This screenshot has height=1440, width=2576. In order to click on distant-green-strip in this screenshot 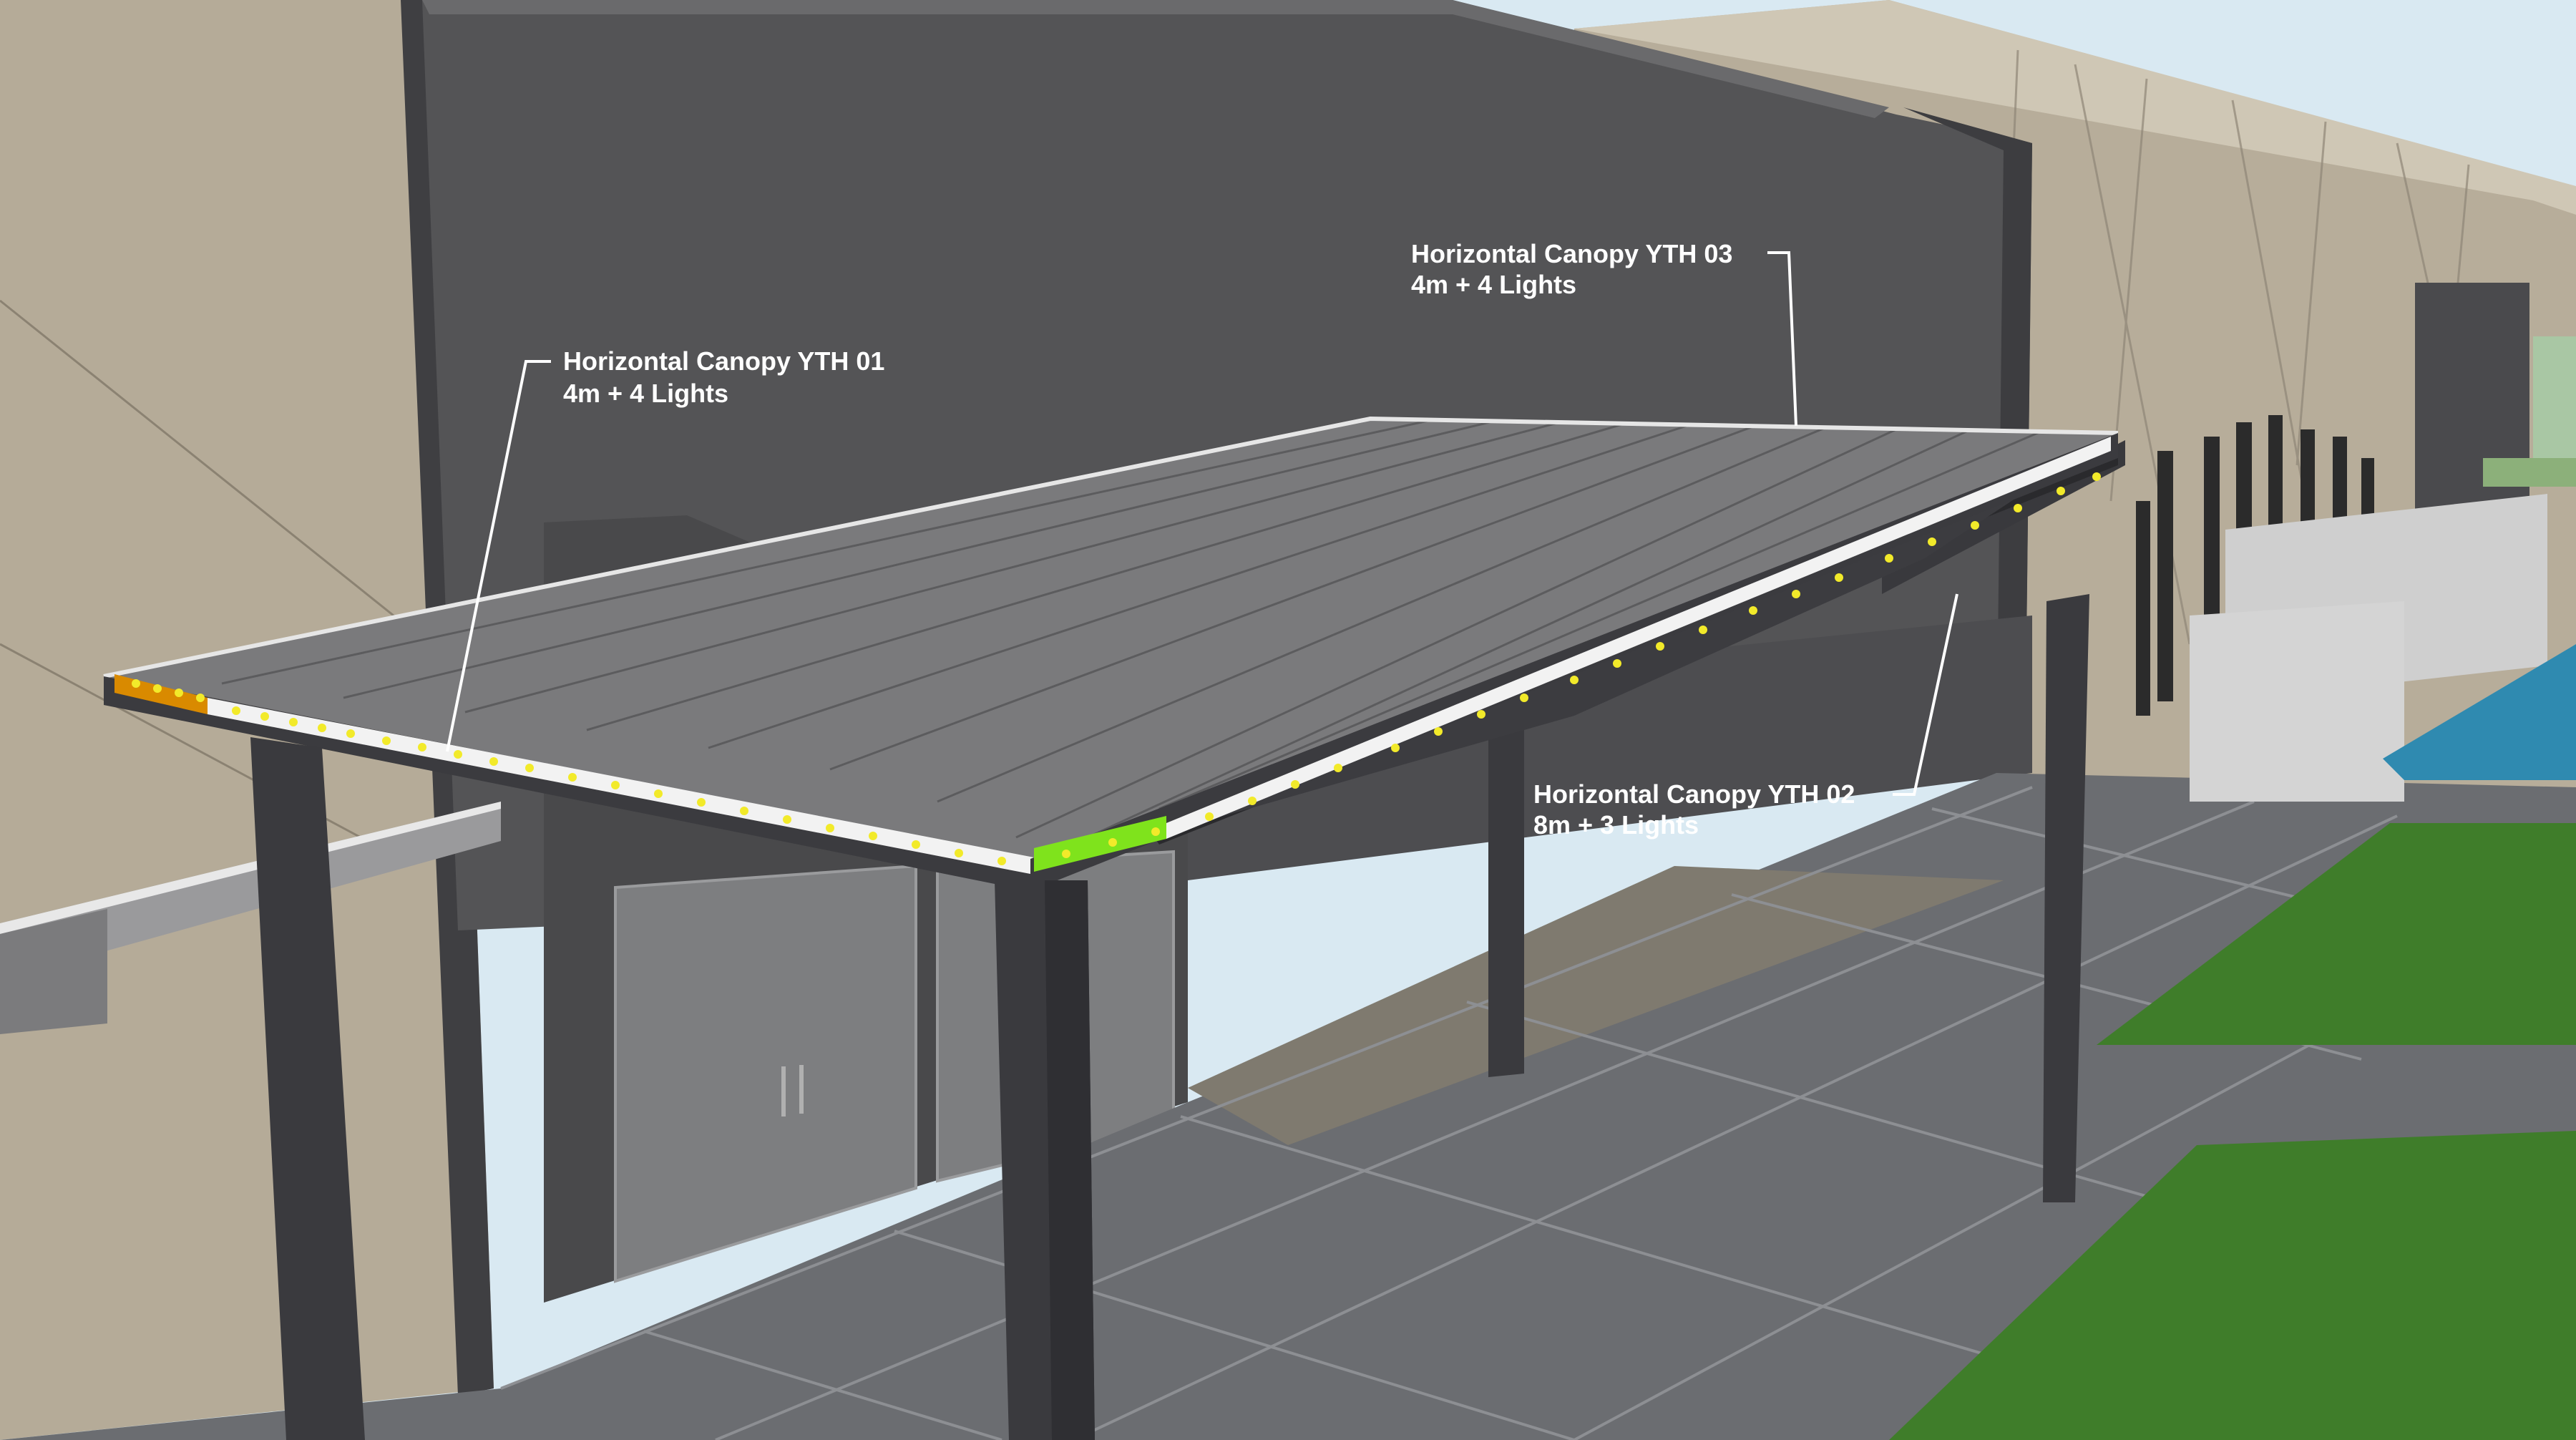, I will do `click(2529, 472)`.